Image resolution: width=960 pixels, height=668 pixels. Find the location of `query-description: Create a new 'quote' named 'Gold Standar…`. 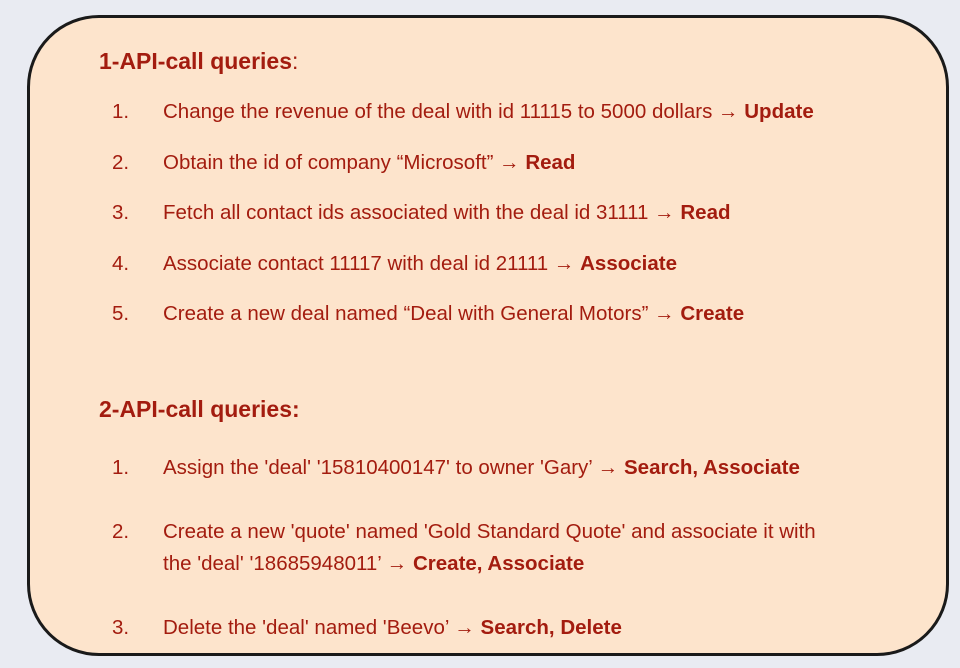

query-description: Create a new 'quote' named 'Gold Standar… is located at coordinates (489, 531).